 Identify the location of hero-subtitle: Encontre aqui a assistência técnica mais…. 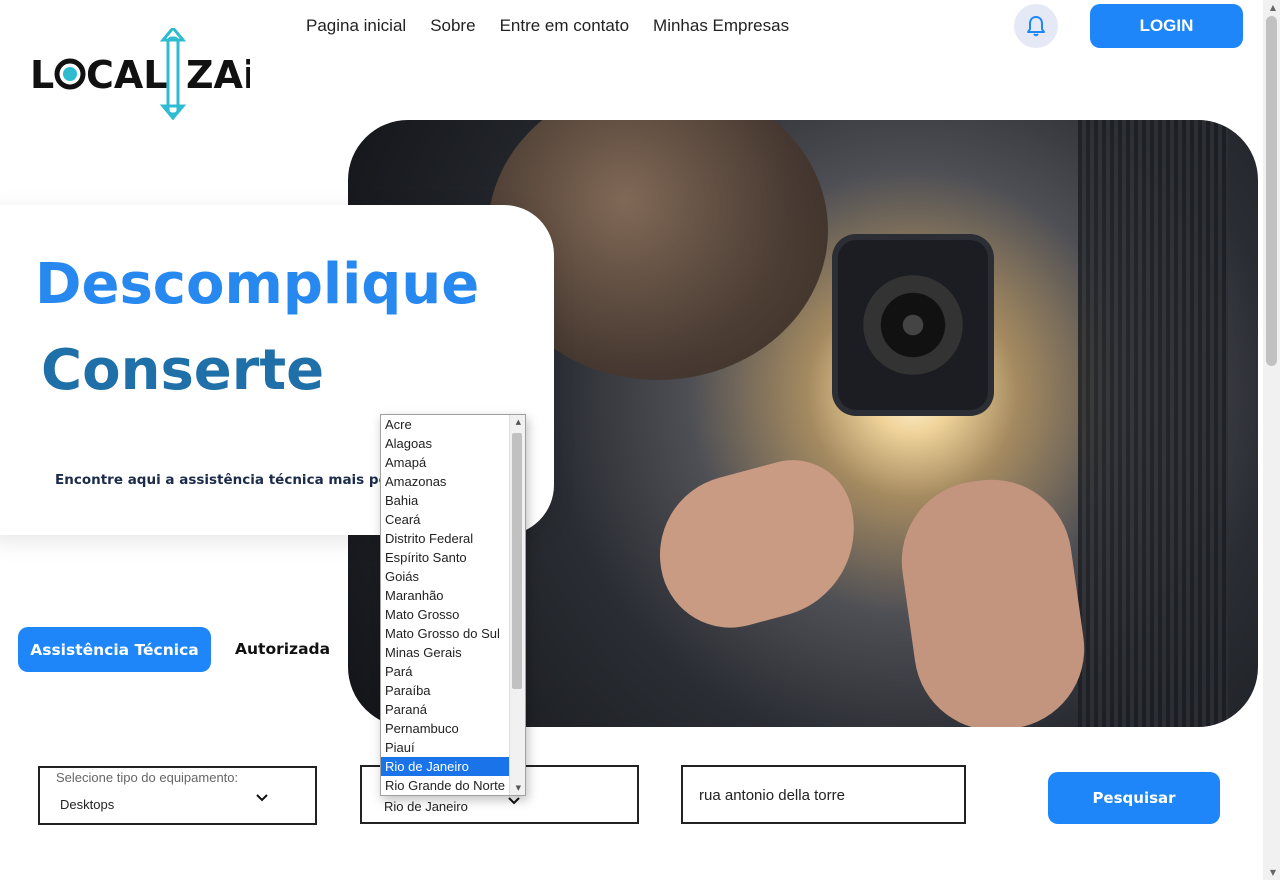
(217, 480).